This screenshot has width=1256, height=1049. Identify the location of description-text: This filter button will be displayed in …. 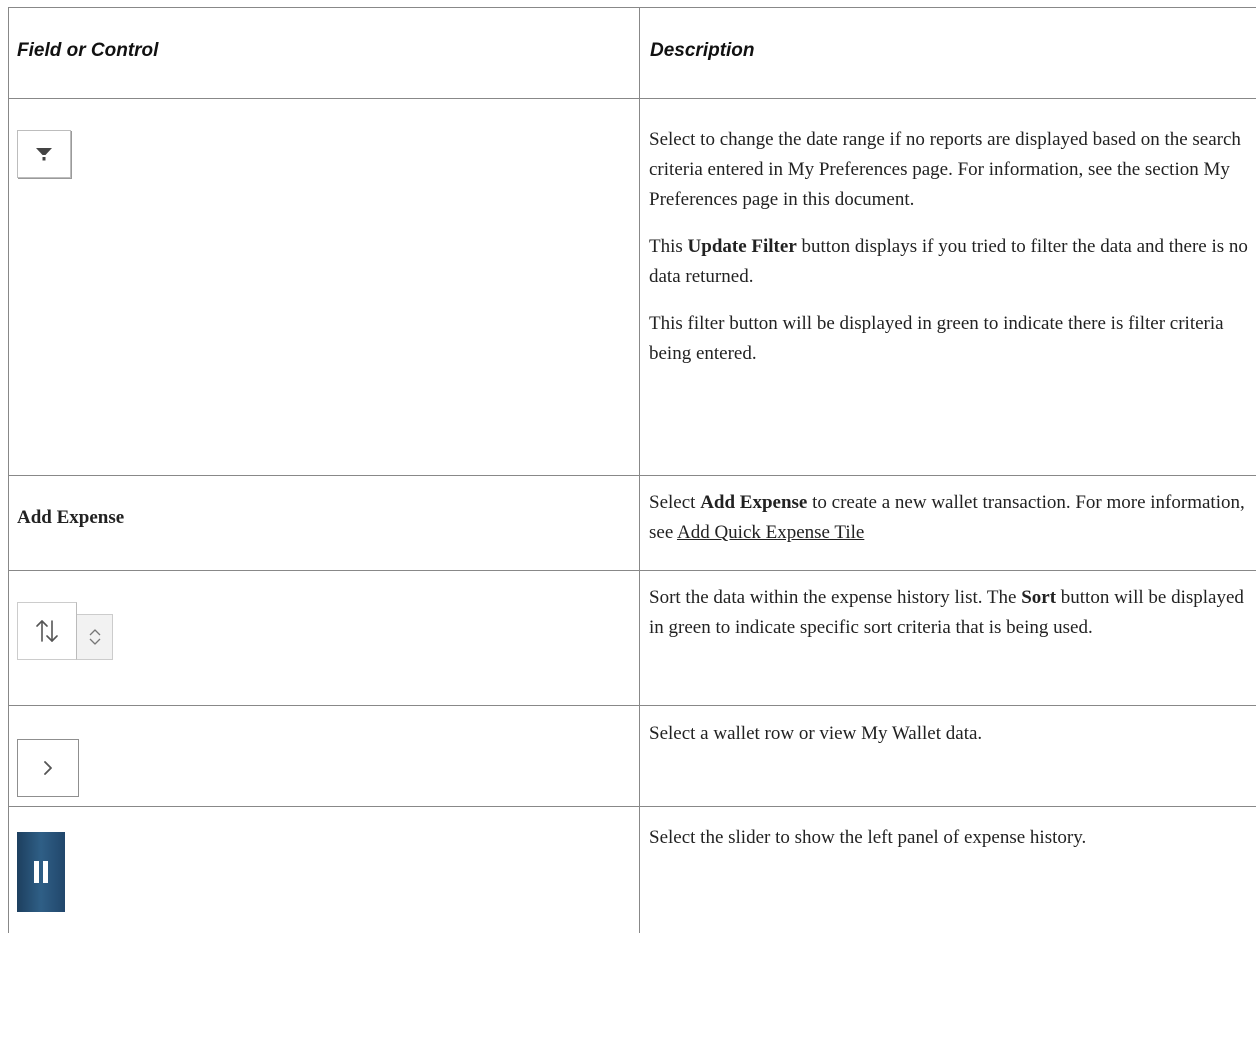
(936, 338).